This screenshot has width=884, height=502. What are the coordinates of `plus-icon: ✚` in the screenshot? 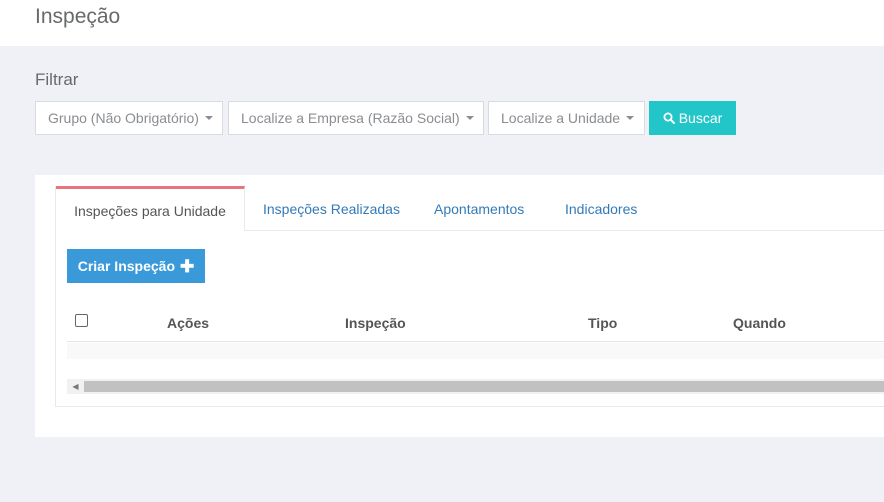 It's located at (187, 266).